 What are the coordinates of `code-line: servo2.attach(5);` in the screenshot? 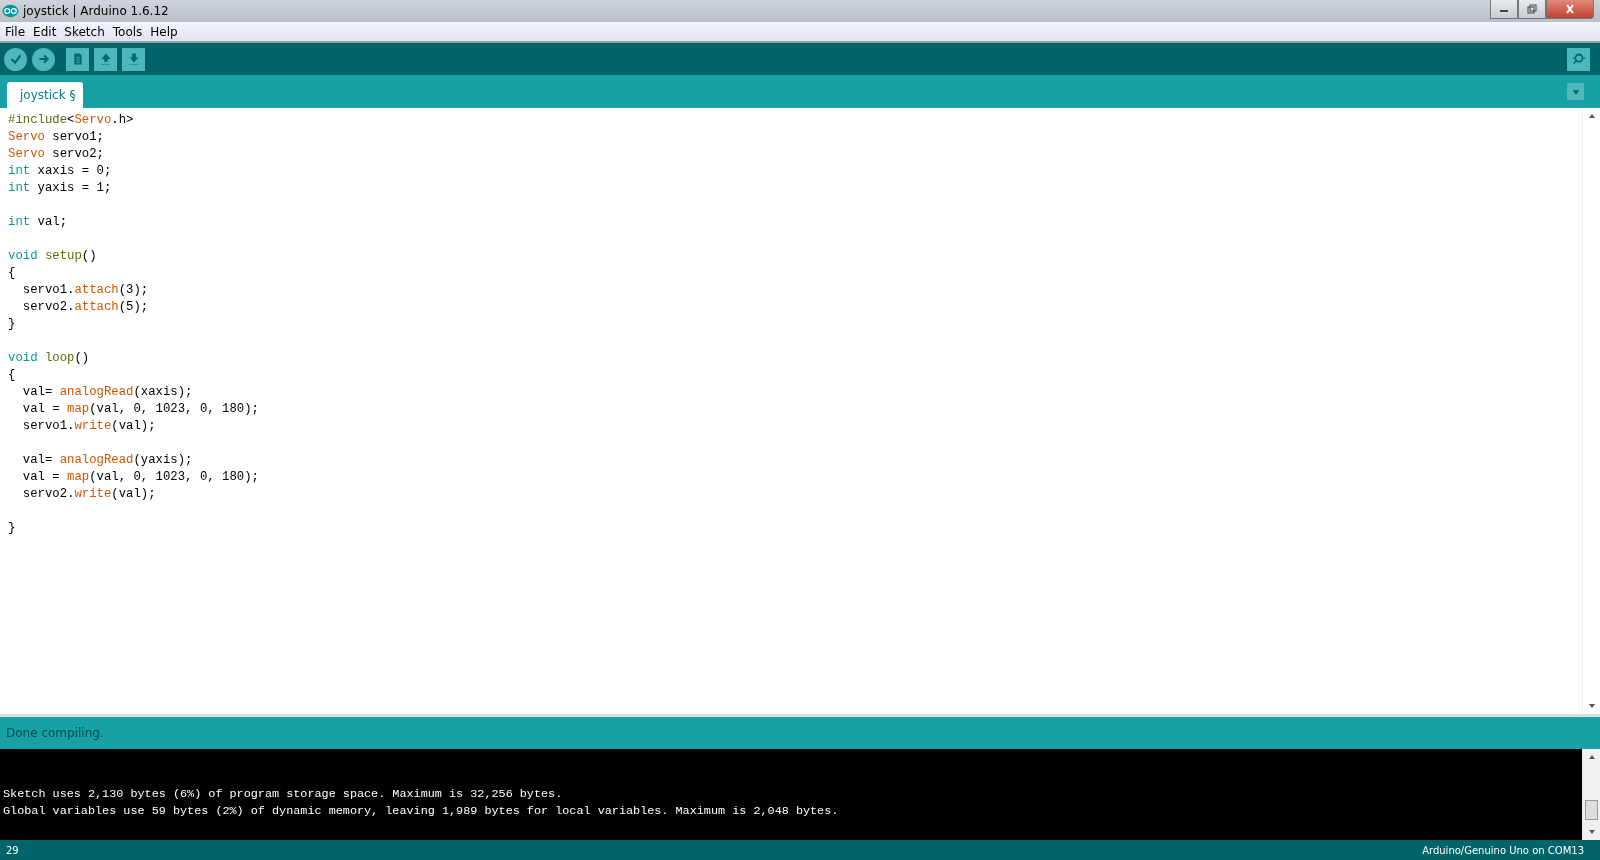 It's located at (85, 307).